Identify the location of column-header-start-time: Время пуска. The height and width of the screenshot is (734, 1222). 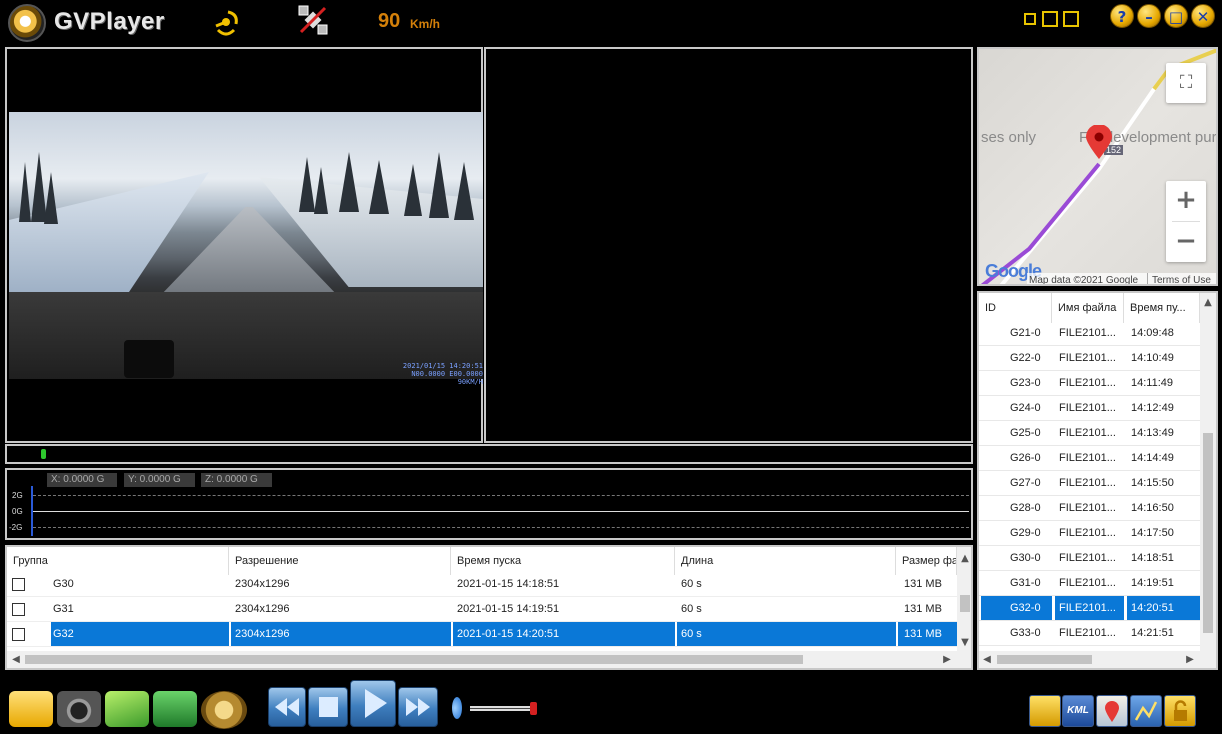
(563, 561).